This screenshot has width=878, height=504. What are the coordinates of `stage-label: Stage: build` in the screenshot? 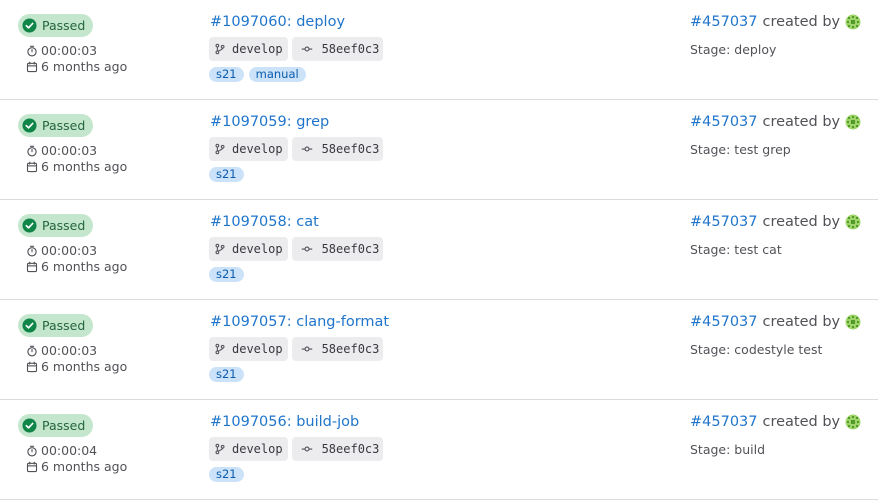 It's located at (728, 449).